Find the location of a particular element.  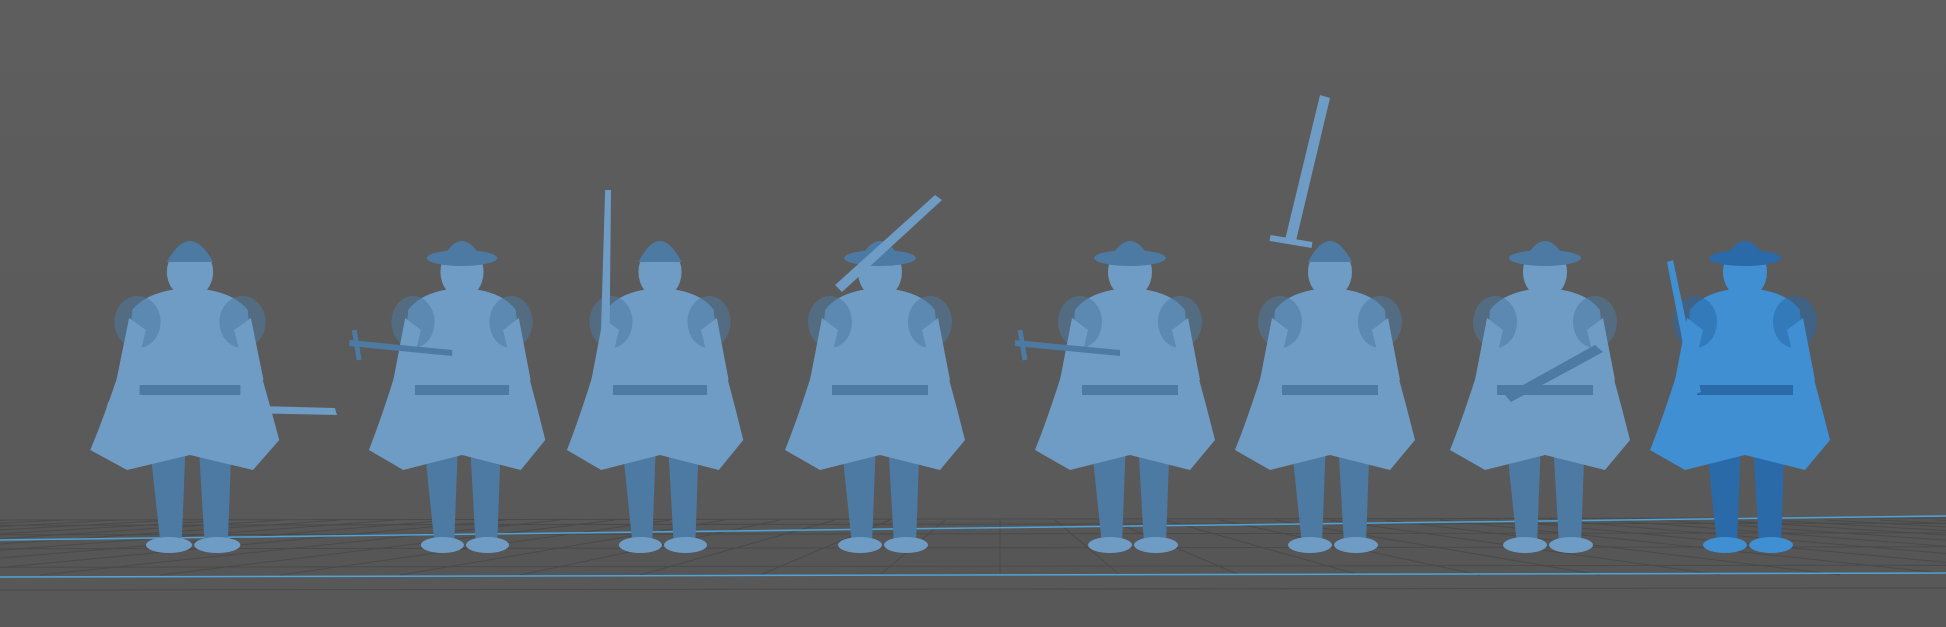

grid-line is located at coordinates (973, 589).